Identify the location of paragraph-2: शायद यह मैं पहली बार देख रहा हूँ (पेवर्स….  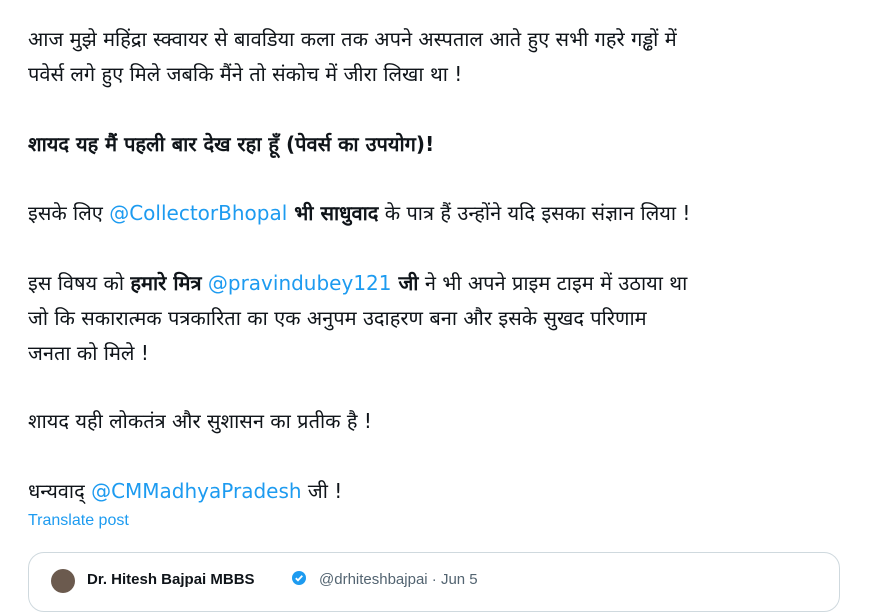
(231, 144).